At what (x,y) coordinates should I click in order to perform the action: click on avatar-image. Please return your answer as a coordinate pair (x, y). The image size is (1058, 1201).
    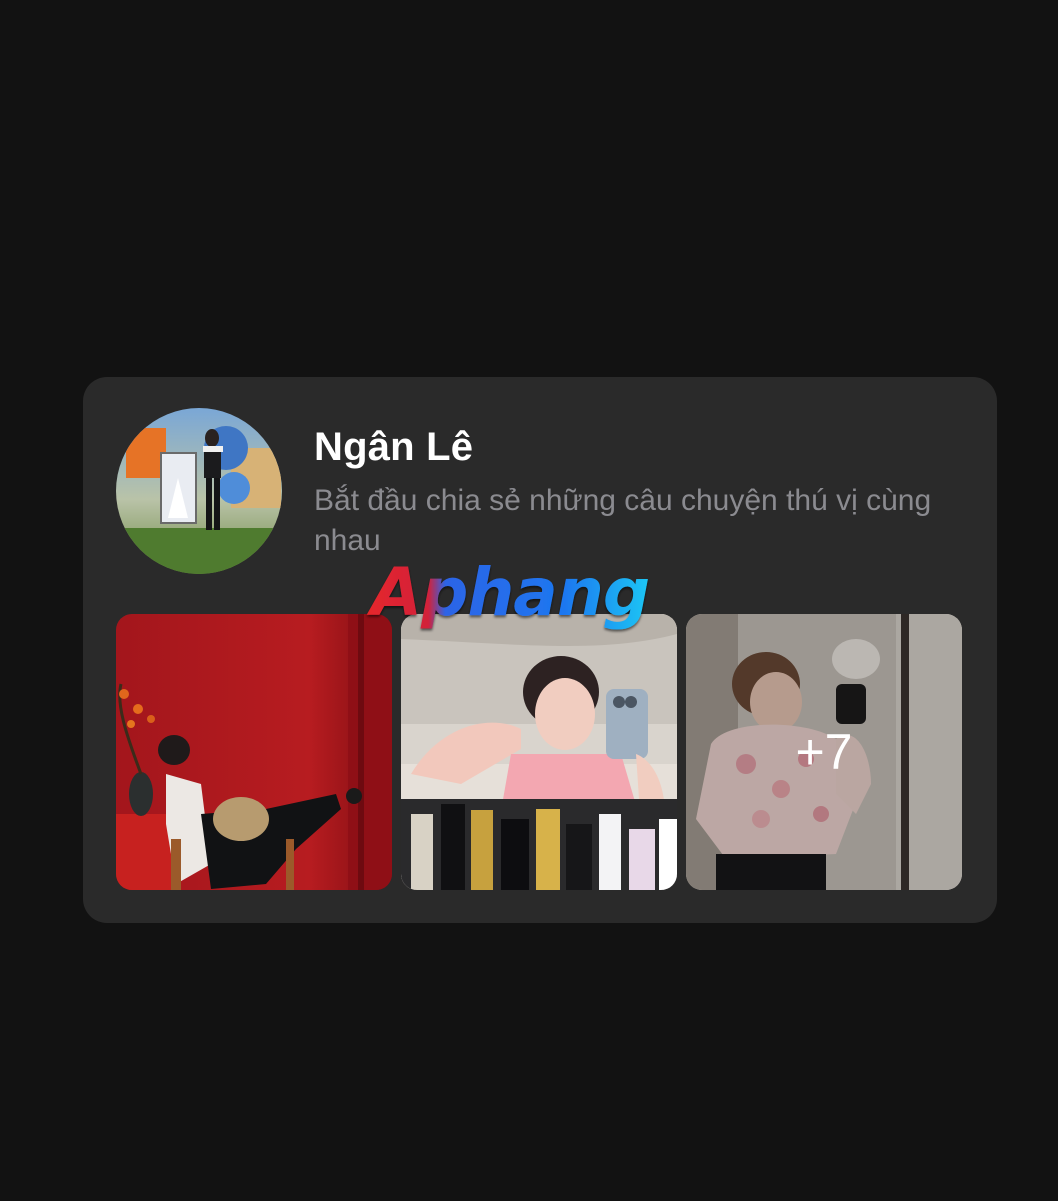
    Looking at the image, I should click on (199, 491).